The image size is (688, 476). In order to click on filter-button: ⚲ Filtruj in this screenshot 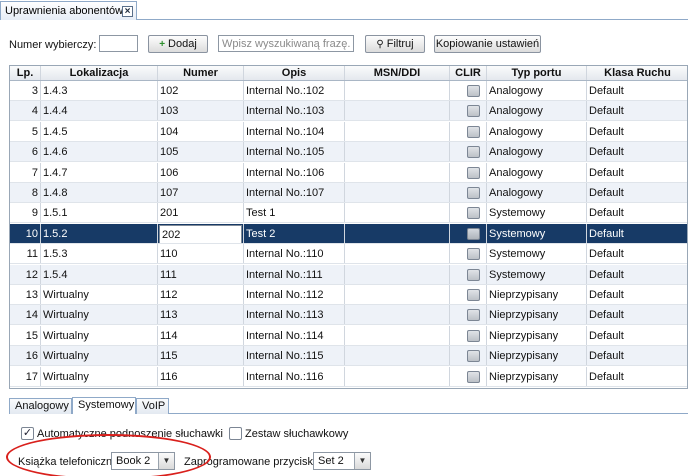, I will do `click(395, 44)`.